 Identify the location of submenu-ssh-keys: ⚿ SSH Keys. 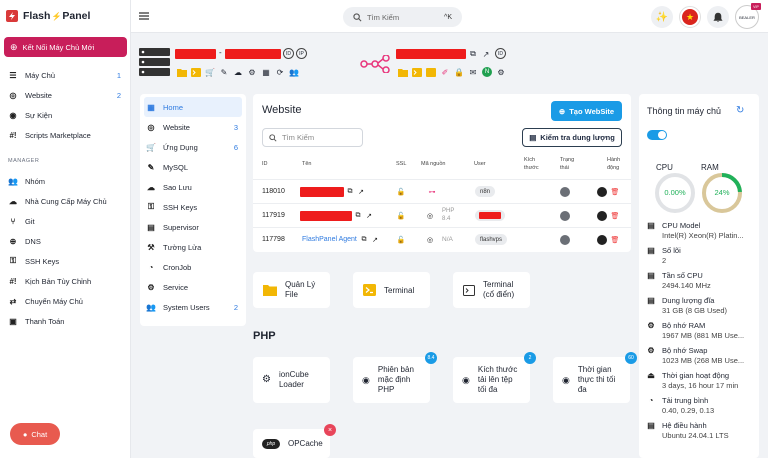
(193, 207).